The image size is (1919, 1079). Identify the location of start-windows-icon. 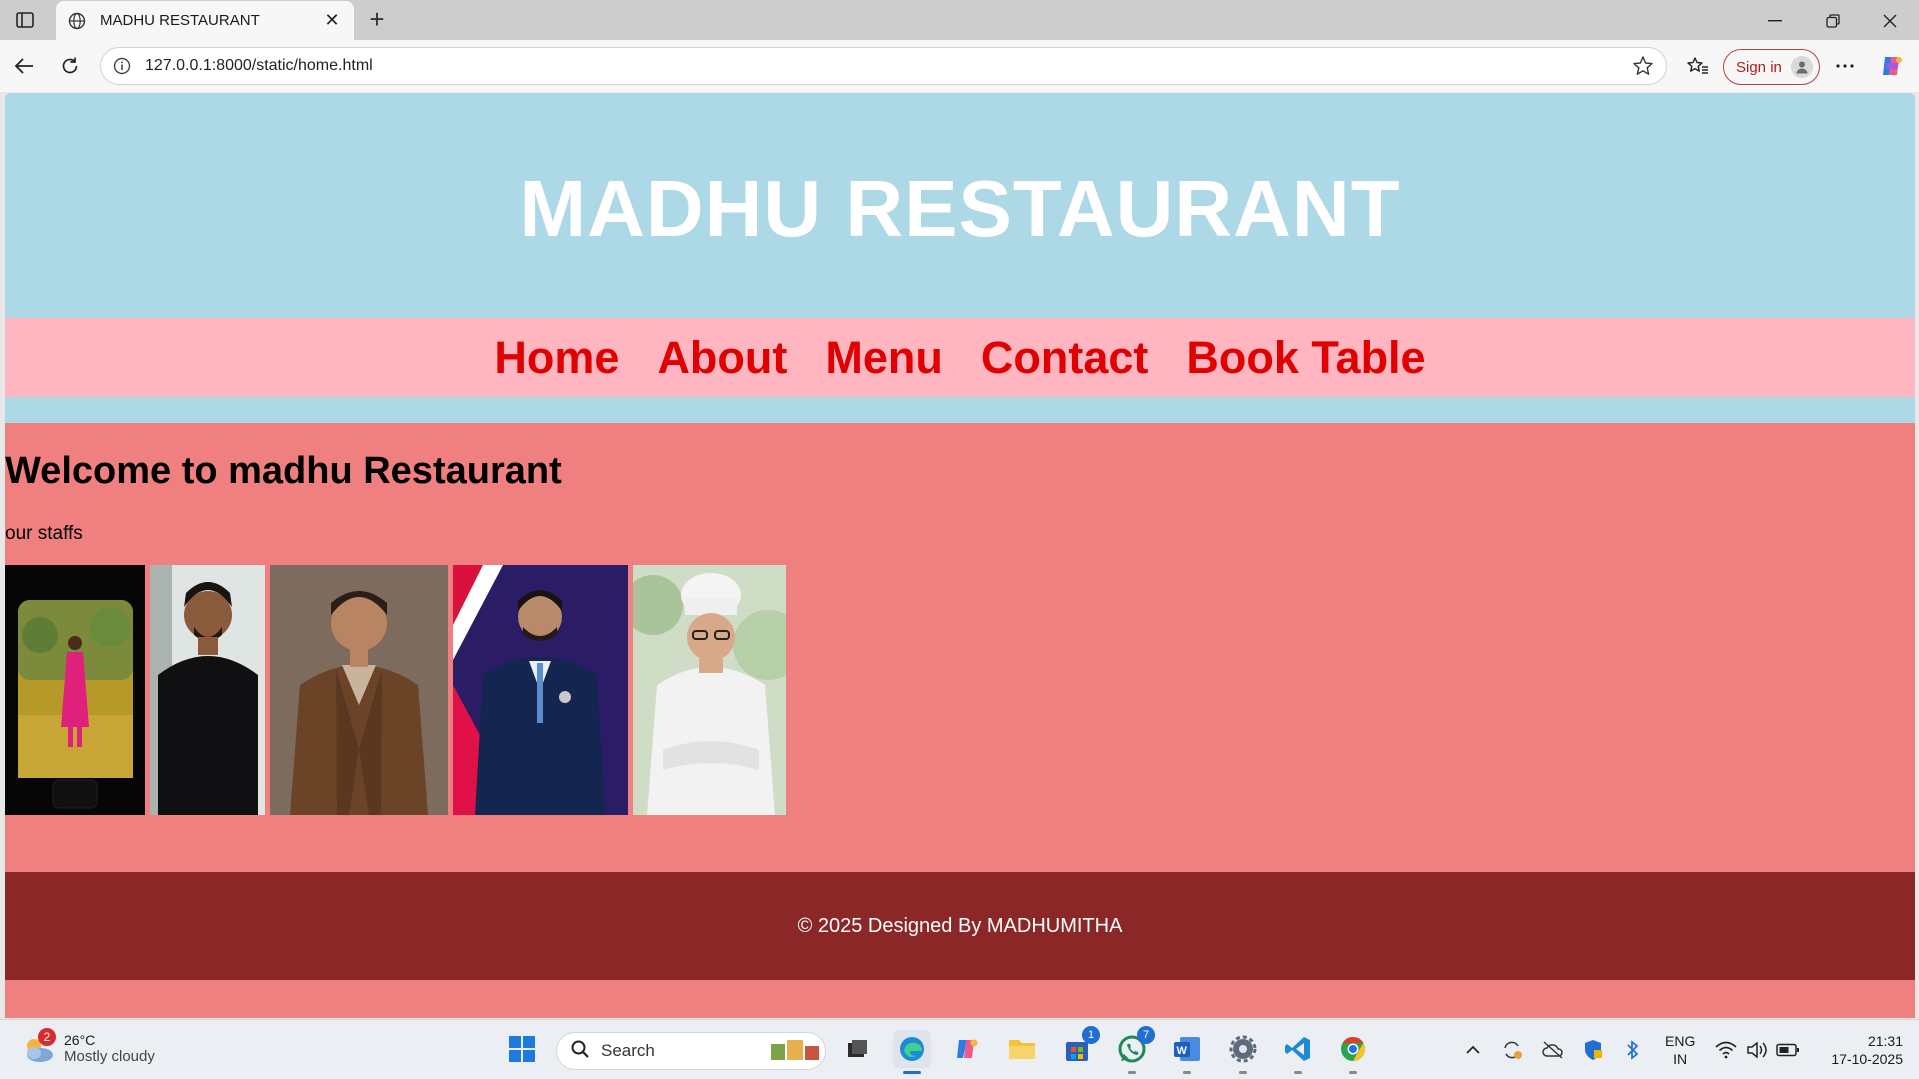
(522, 1049).